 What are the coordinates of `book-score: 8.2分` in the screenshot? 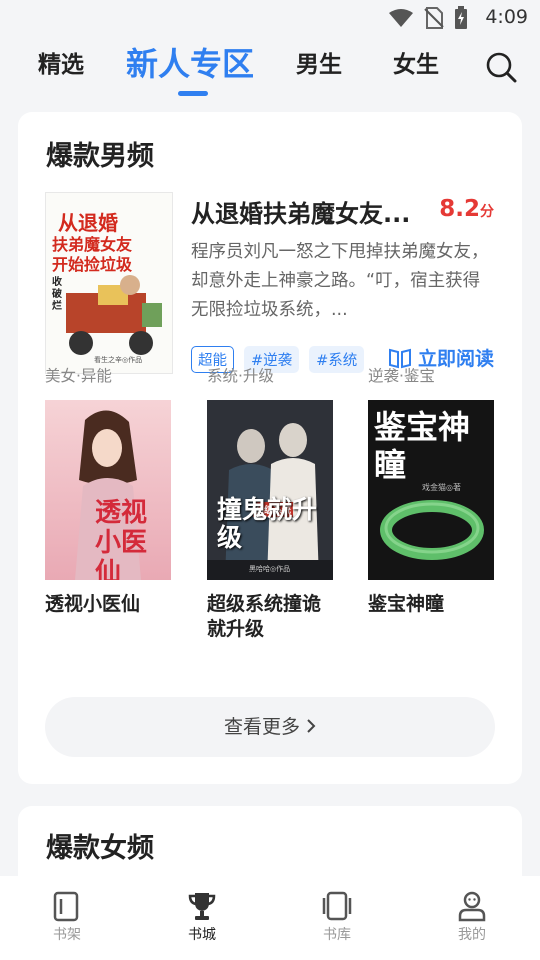 It's located at (466, 209).